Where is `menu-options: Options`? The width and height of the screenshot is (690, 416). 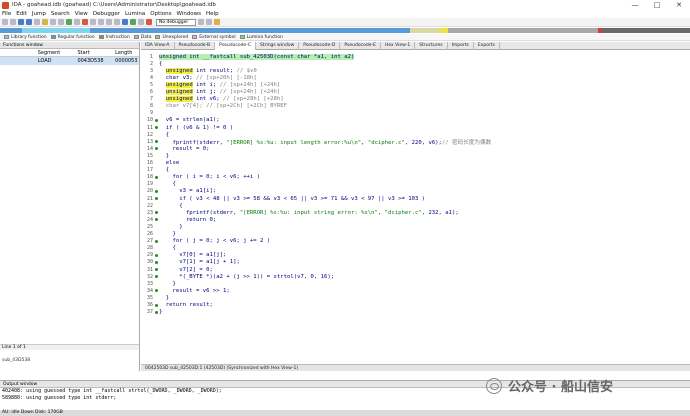
menu-options: Options is located at coordinates (160, 14).